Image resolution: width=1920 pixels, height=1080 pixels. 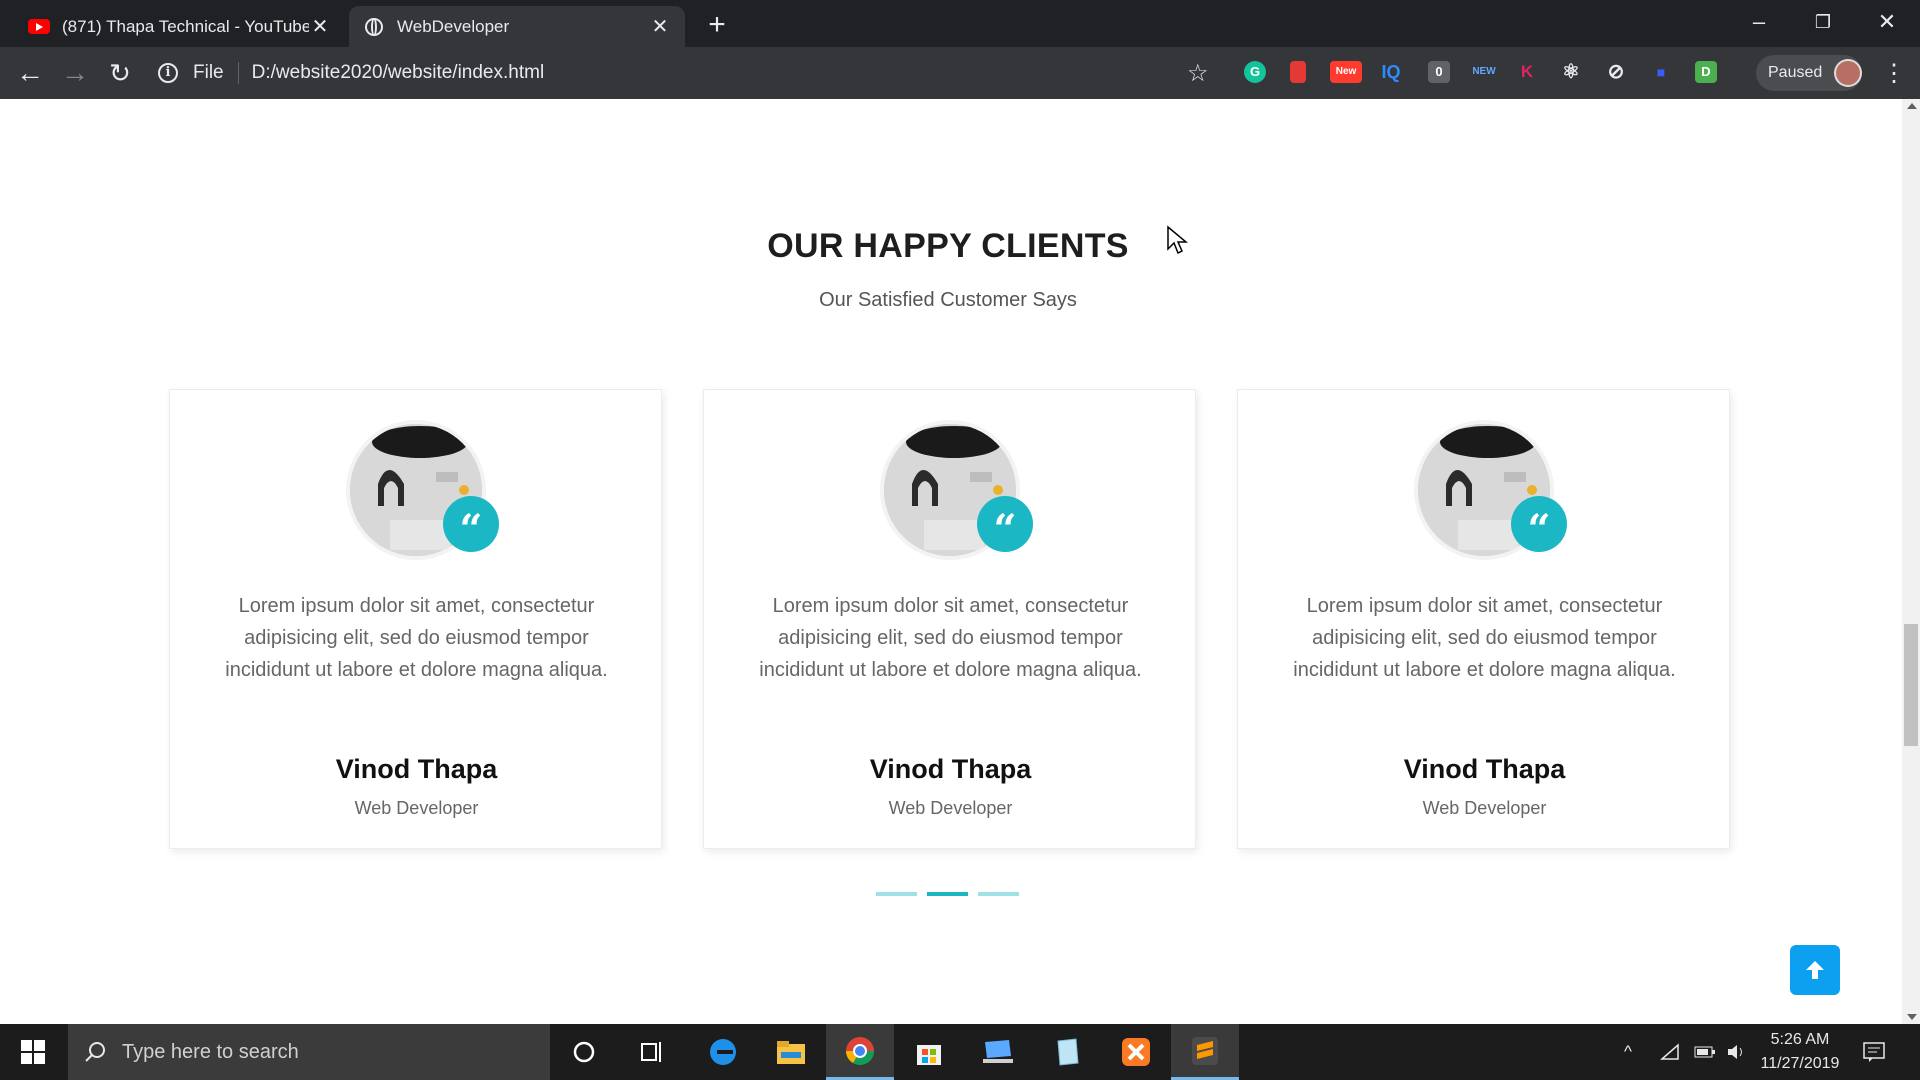 What do you see at coordinates (791, 1052) in the screenshot?
I see `file-explorer-icon` at bounding box center [791, 1052].